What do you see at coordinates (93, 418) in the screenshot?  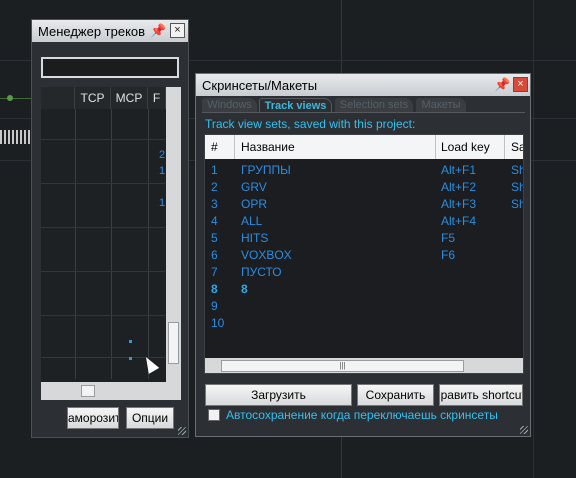 I see `freeze-button: аморозит` at bounding box center [93, 418].